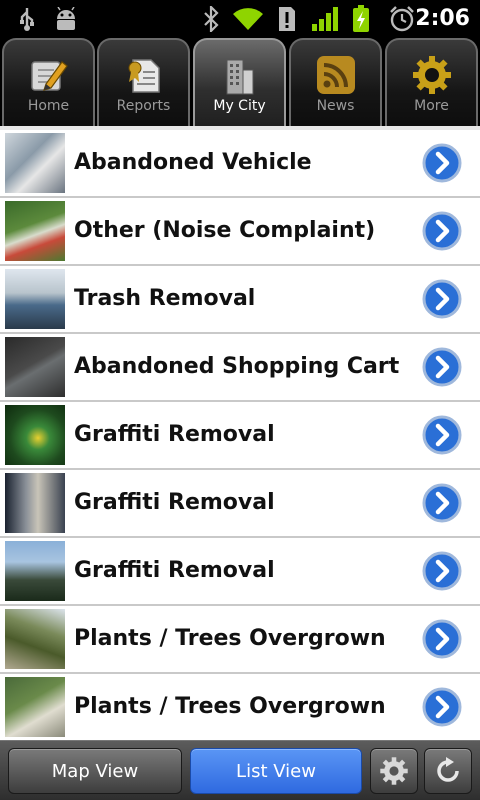 This screenshot has height=800, width=480. I want to click on tab-reports: Reports, so click(143, 83).